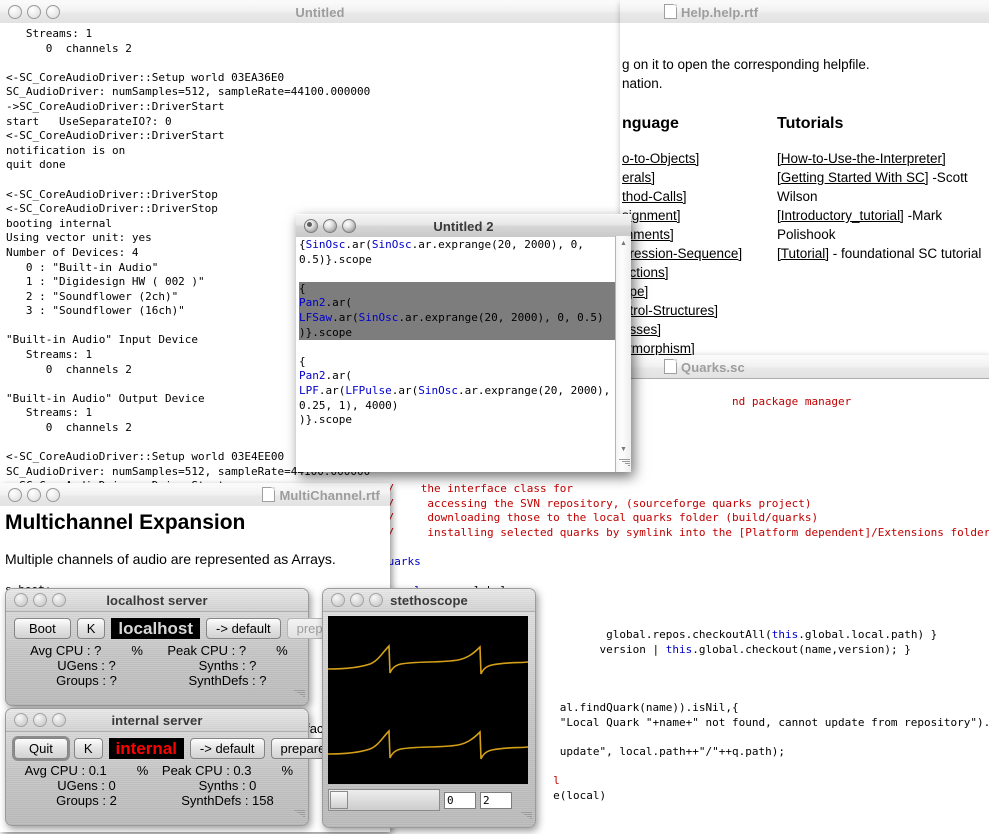 The width and height of the screenshot is (989, 834). I want to click on make-default-button-localhost: -> default, so click(243, 628).